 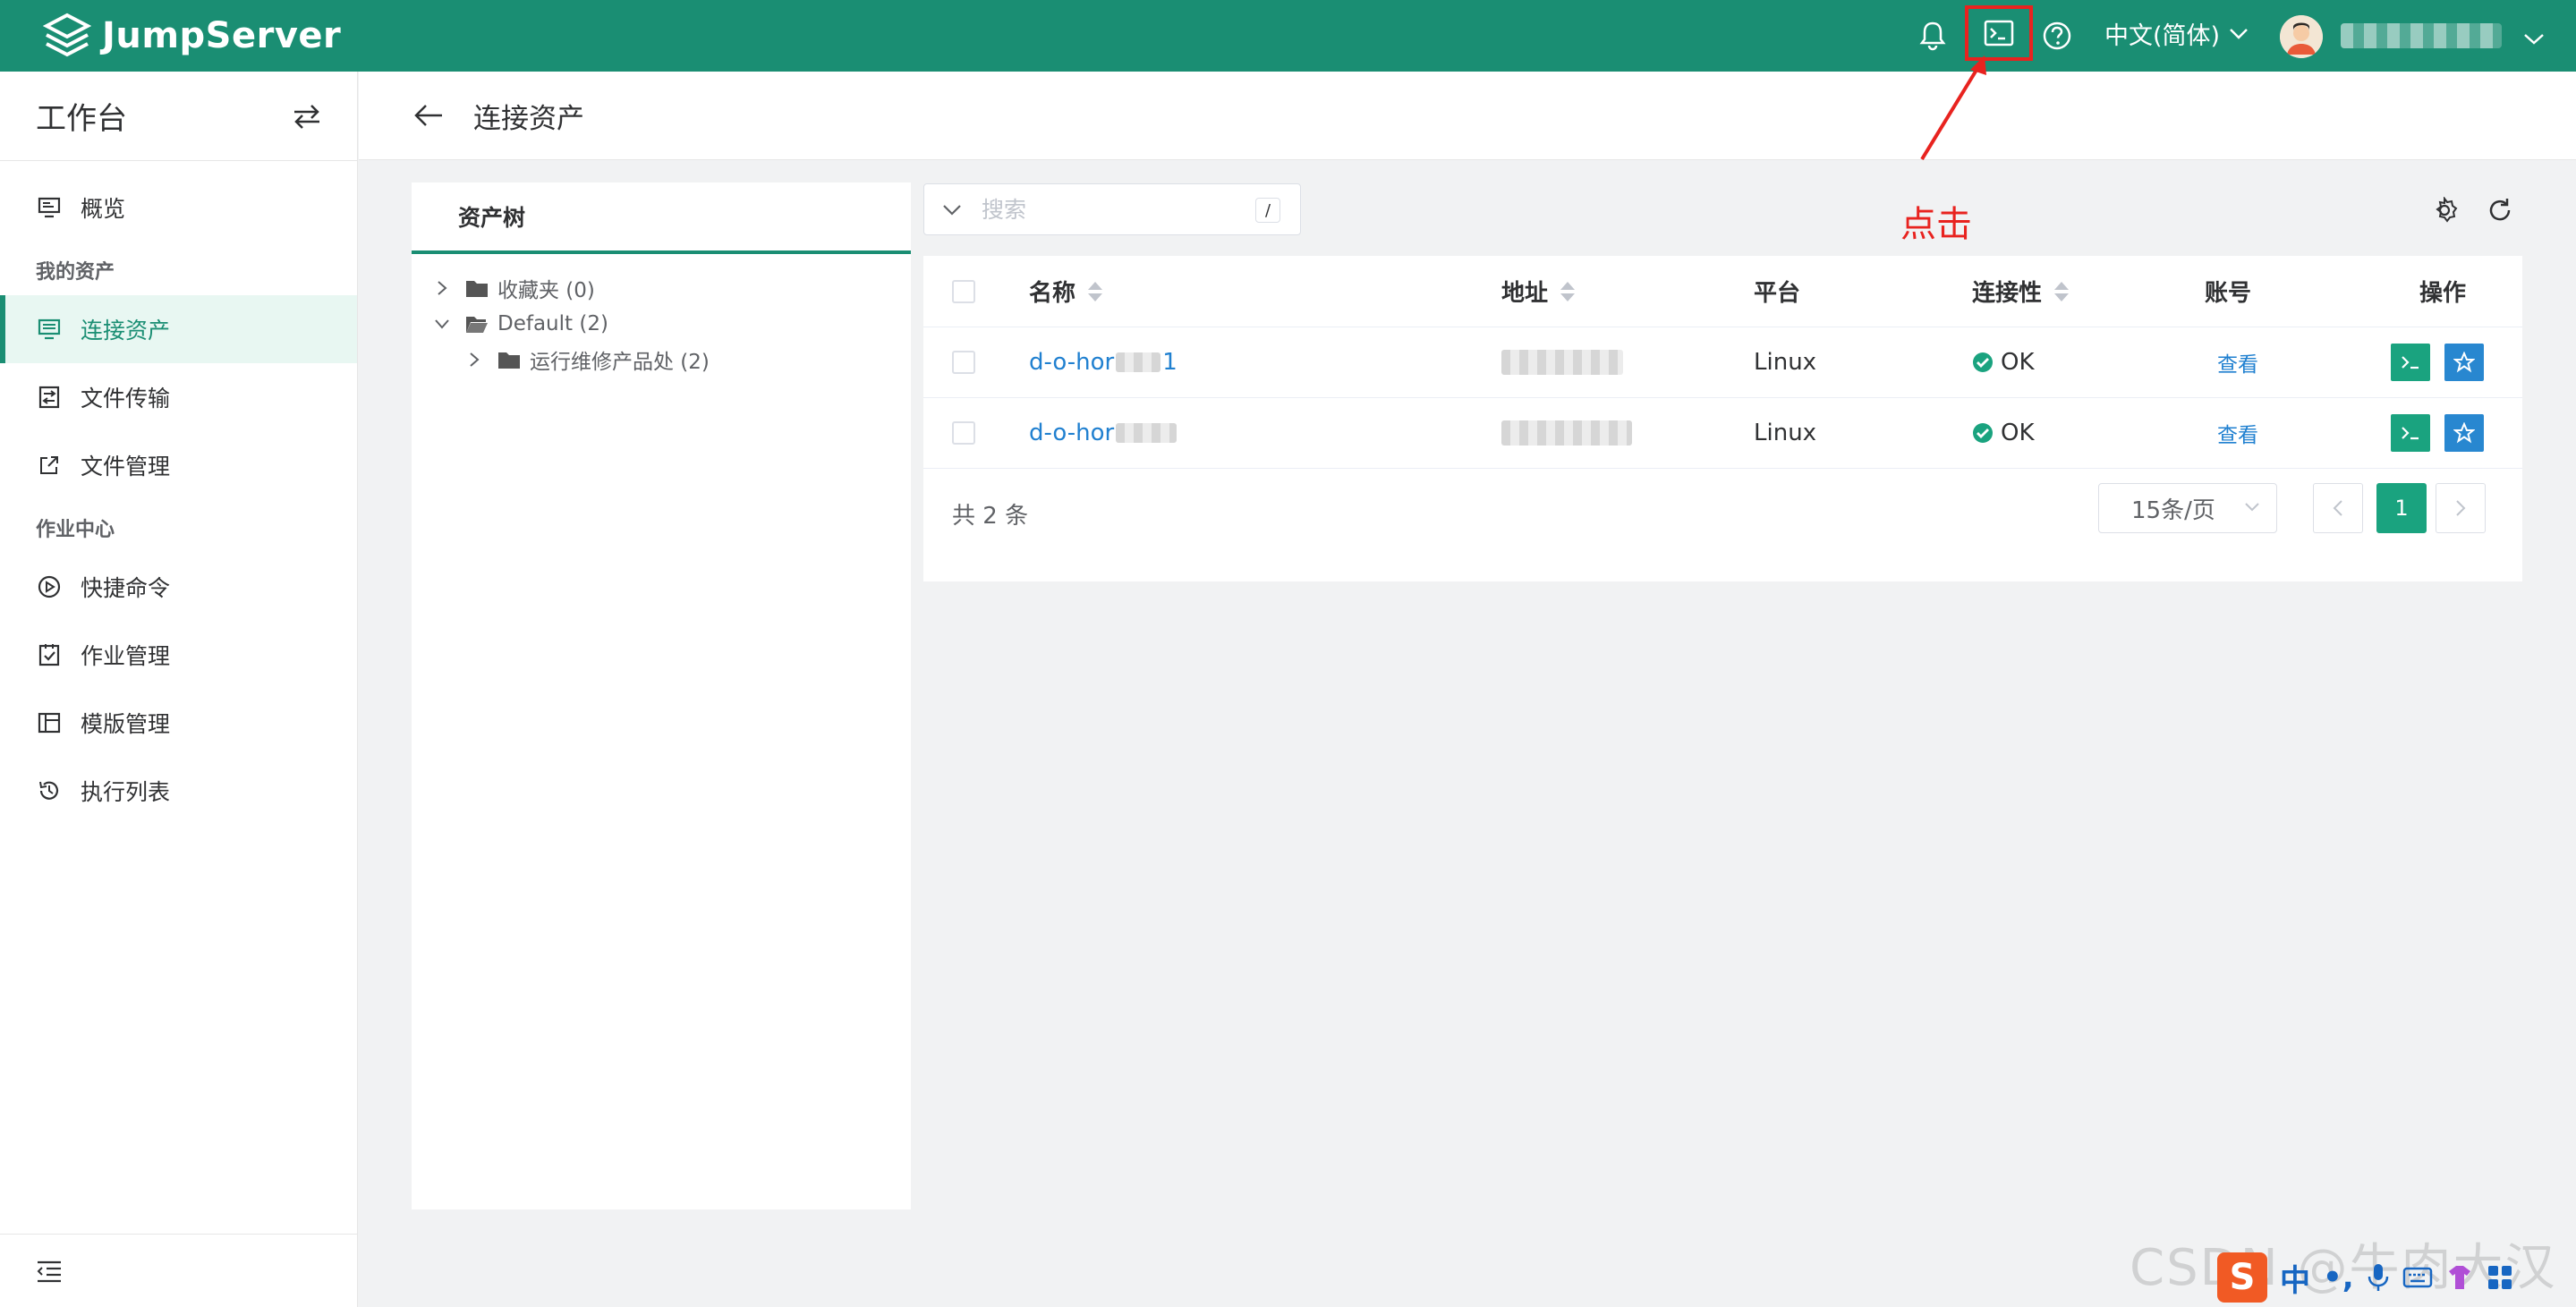 I want to click on folder-open-icon, so click(x=477, y=325).